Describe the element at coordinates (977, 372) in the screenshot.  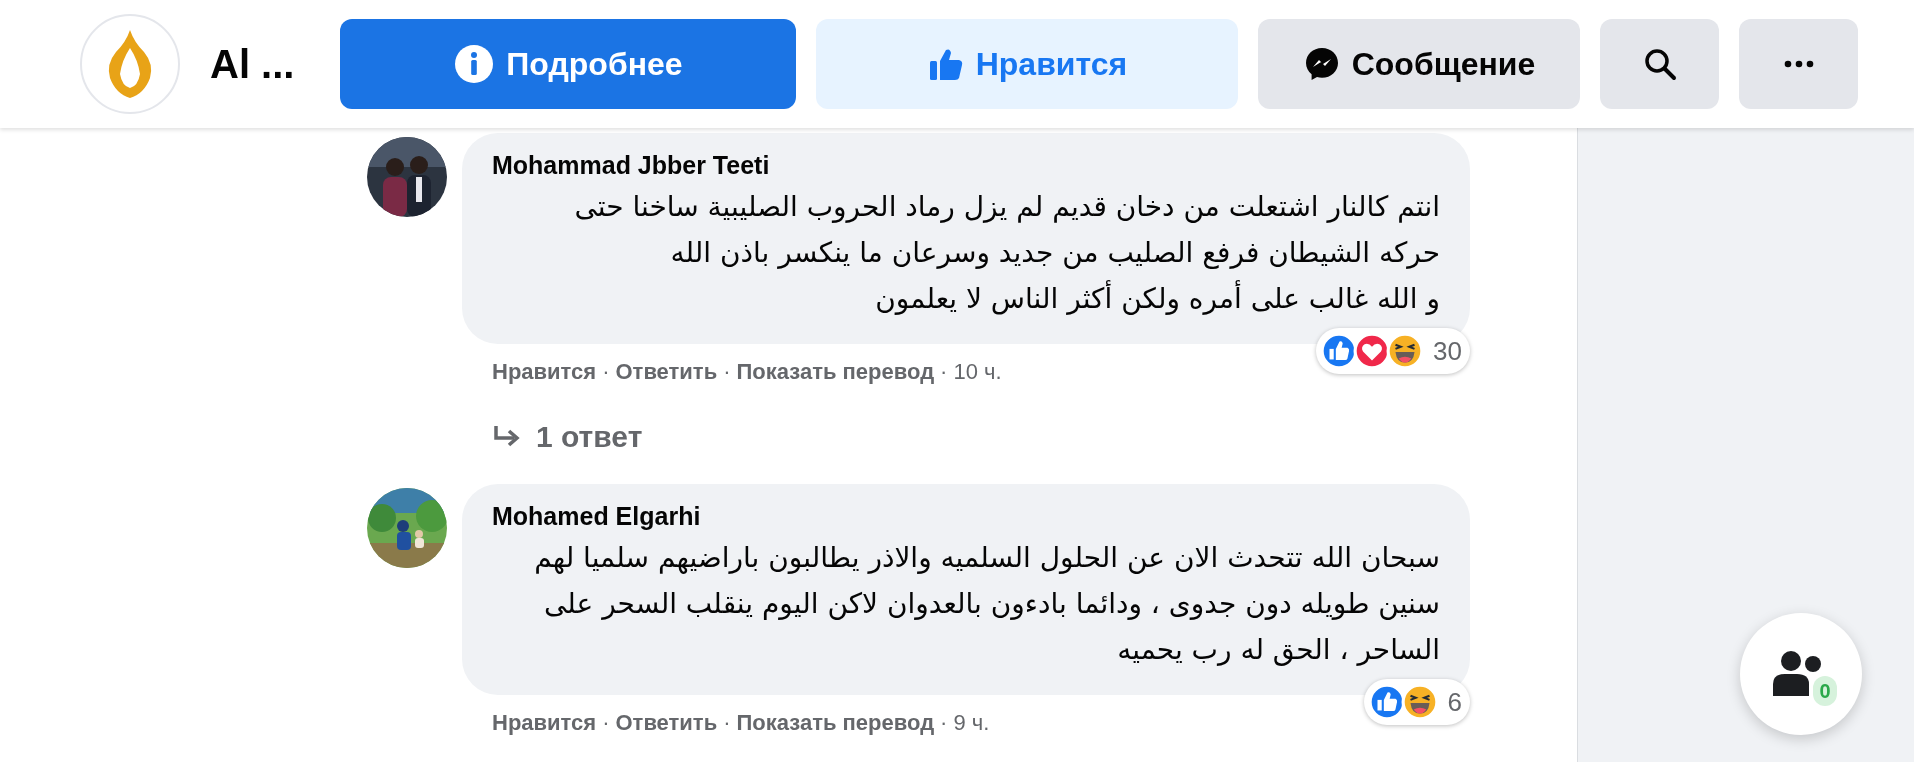
I see `comment-time: 10 ч.` at that location.